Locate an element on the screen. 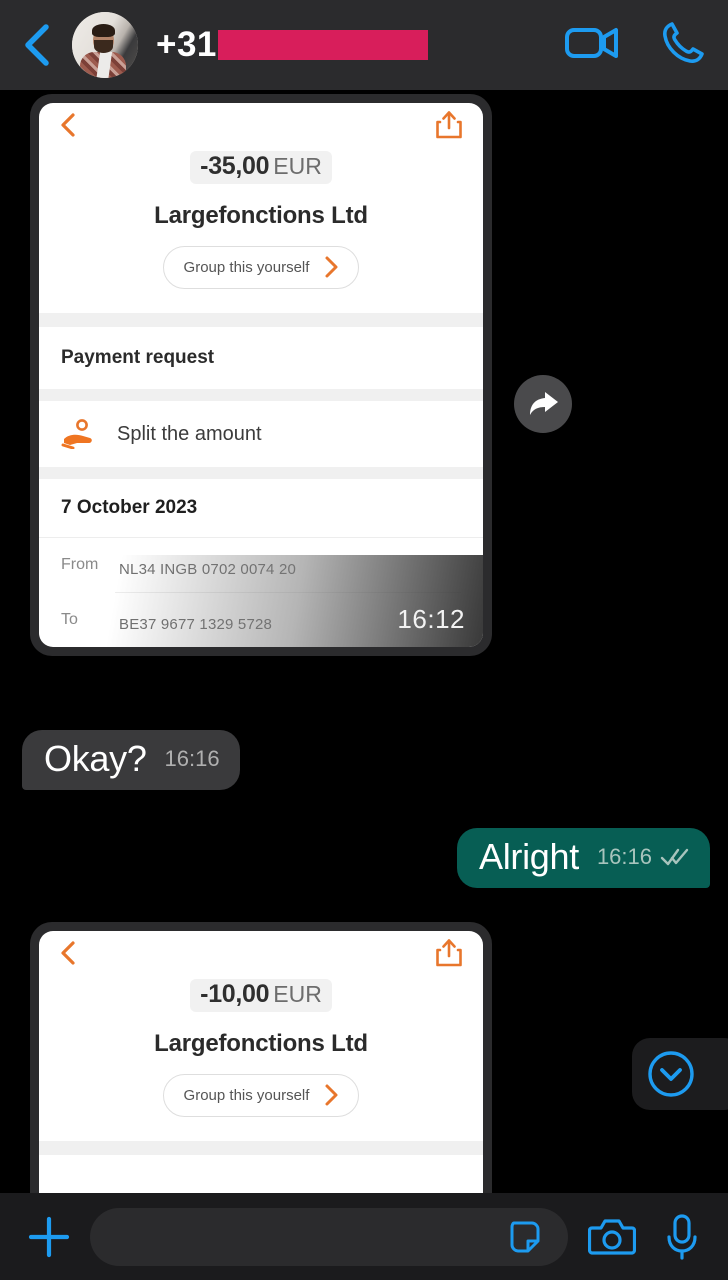  camera-button is located at coordinates (612, 1237).